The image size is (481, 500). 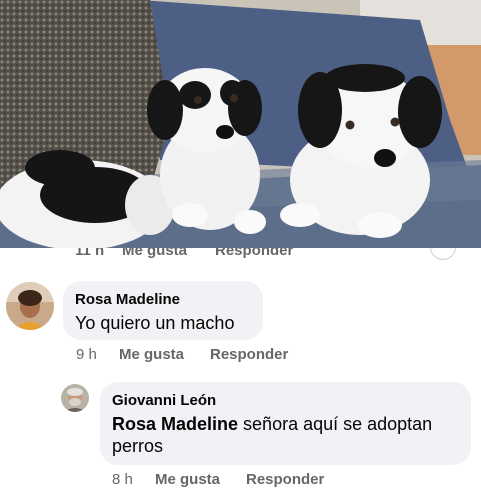 I want to click on reply-actions-giovanni: 8 h Me gusta Responder, so click(x=218, y=479).